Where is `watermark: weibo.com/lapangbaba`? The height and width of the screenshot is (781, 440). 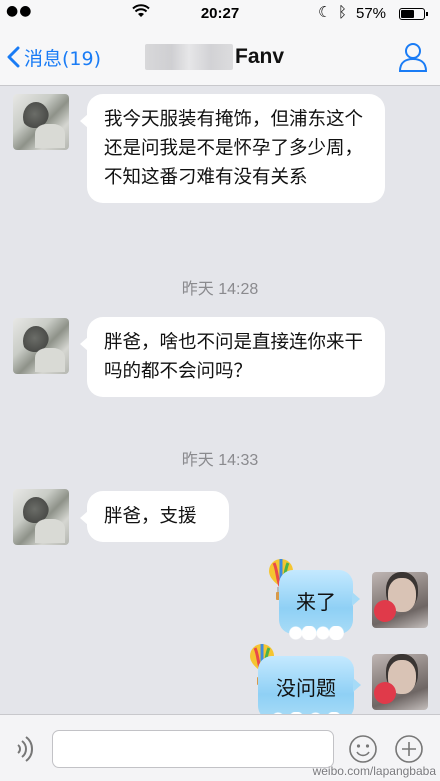
watermark: weibo.com/lapangbaba is located at coordinates (374, 771).